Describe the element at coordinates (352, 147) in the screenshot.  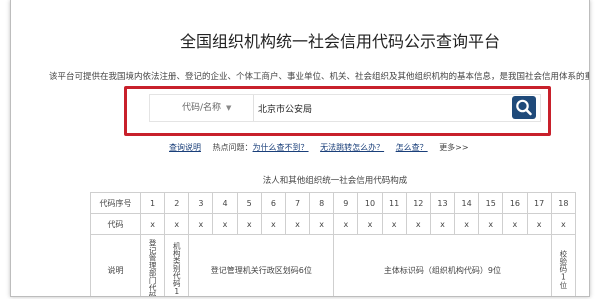
I see `cannot-redirect-link: 无法跳转怎么办？` at that location.